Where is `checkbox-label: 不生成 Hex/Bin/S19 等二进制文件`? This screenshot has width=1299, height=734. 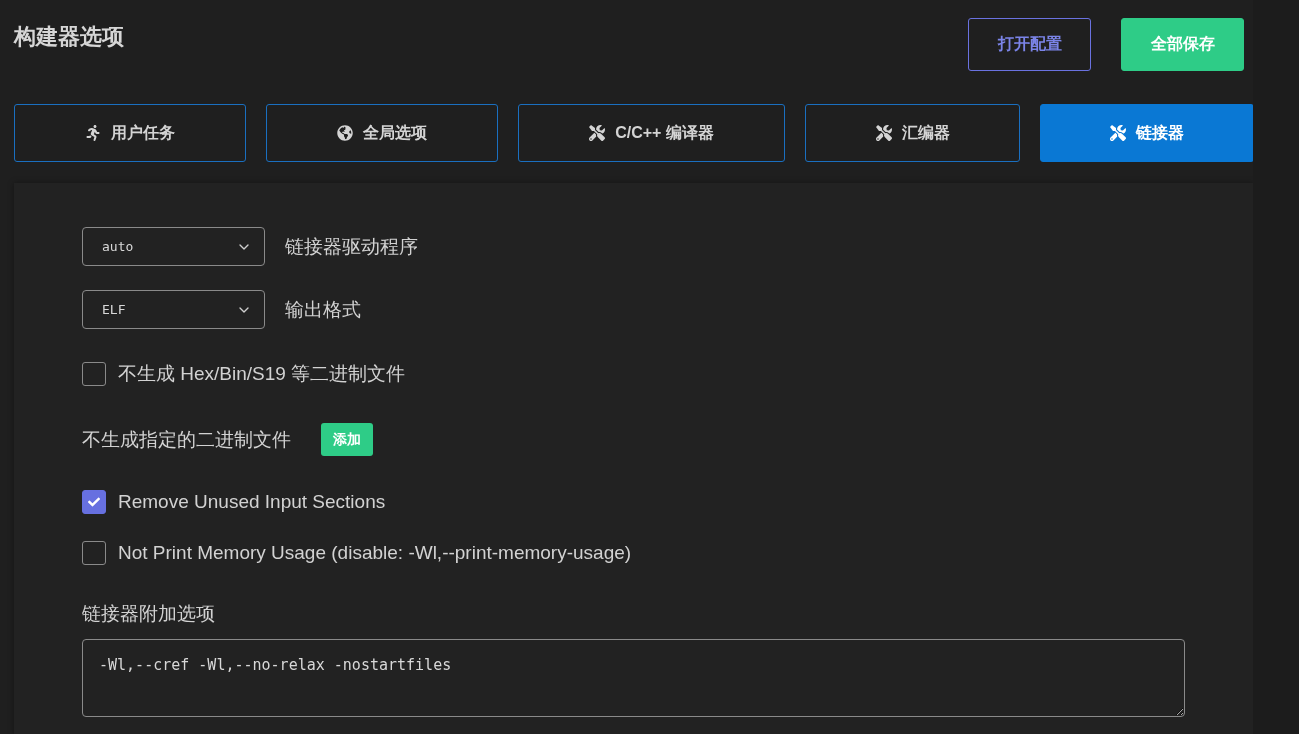 checkbox-label: 不生成 Hex/Bin/S19 等二进制文件 is located at coordinates (262, 374).